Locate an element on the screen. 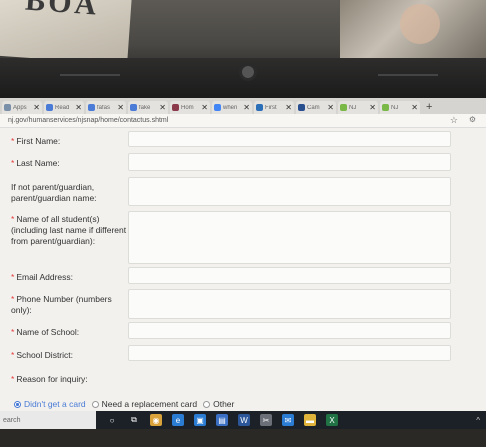 This screenshot has height=447, width=486. paper-text: BOA is located at coordinates (62, 11).